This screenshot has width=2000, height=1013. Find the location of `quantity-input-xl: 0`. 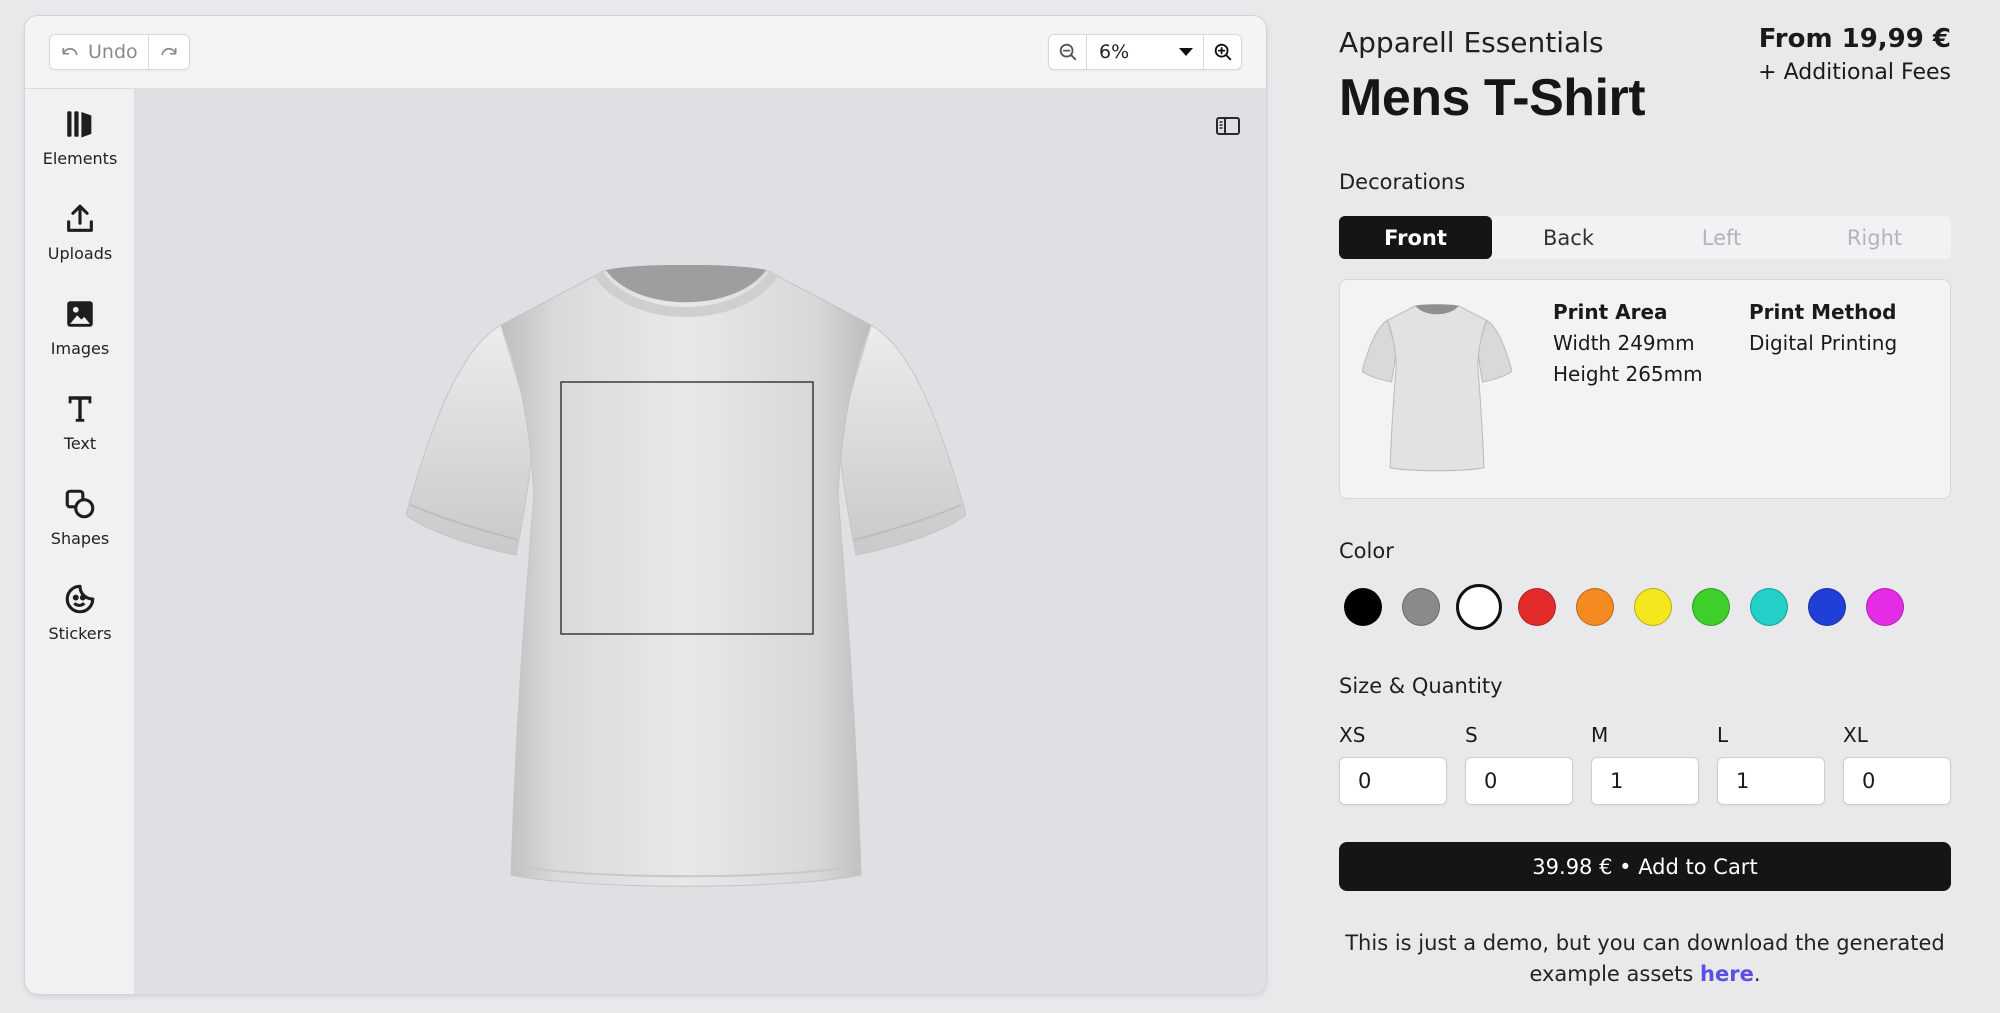

quantity-input-xl: 0 is located at coordinates (1897, 781).